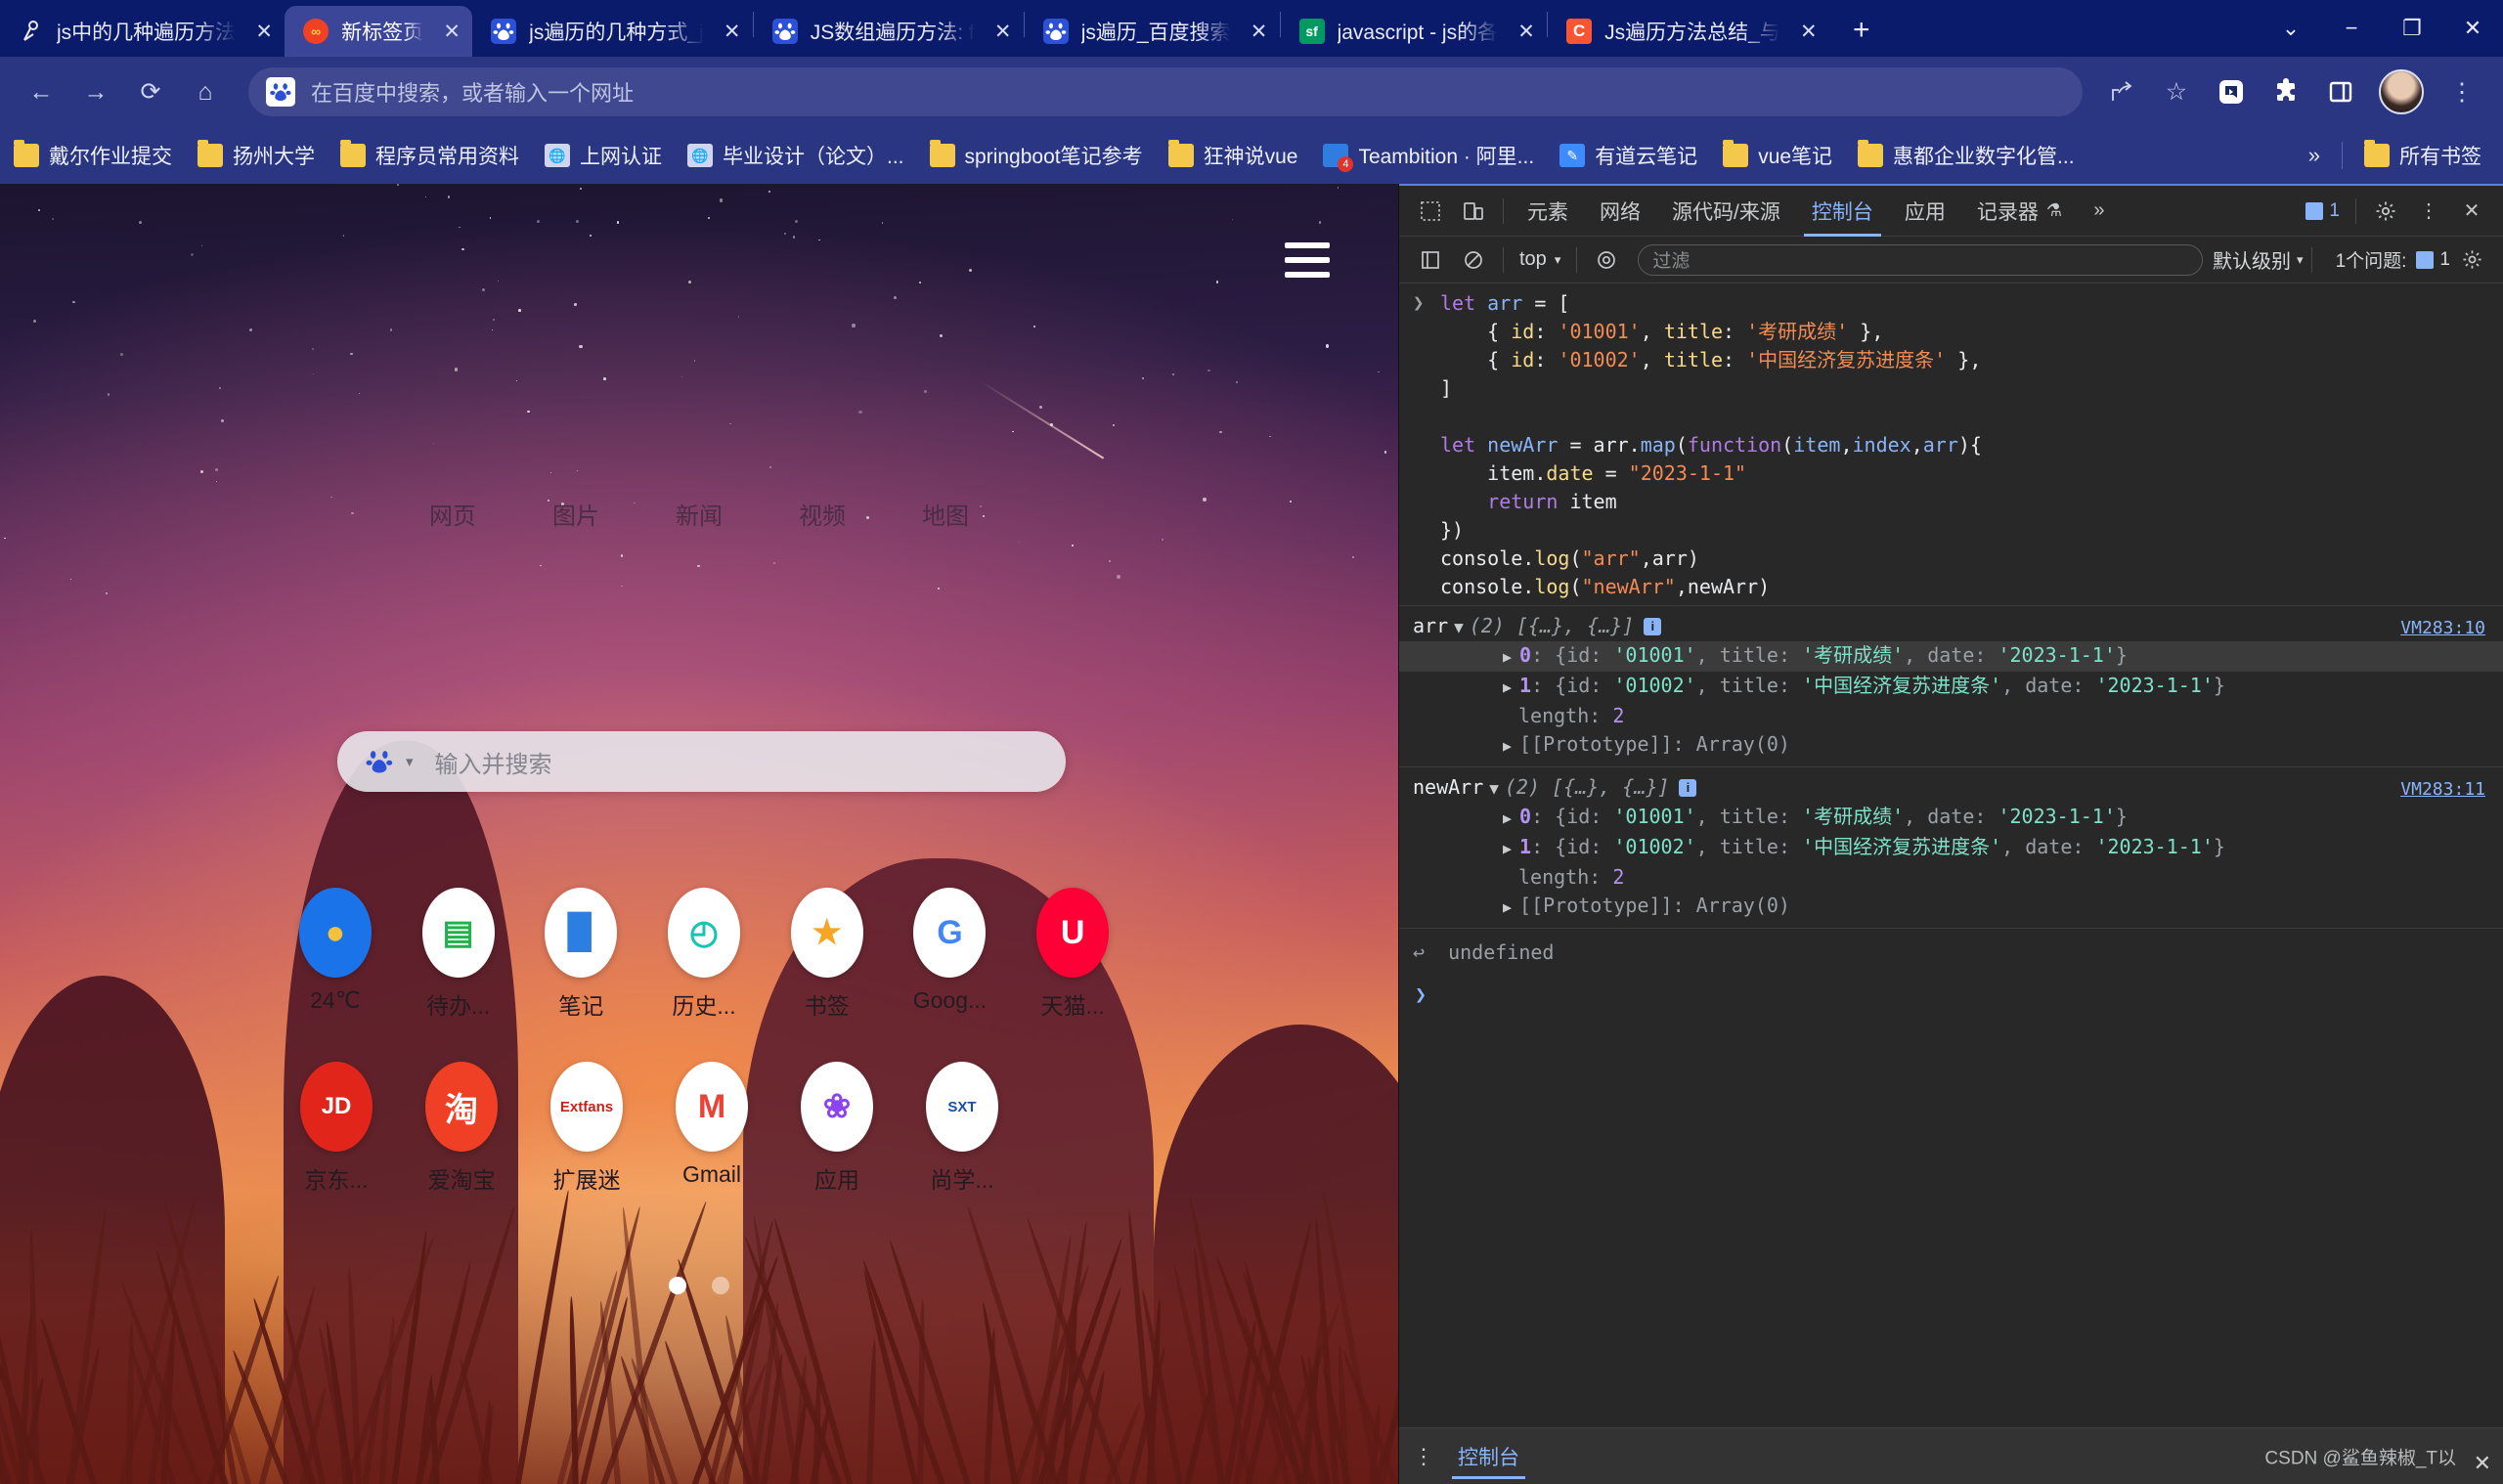 Image resolution: width=2503 pixels, height=1484 pixels. I want to click on devtools-more-icon: ⋮, so click(2428, 211).